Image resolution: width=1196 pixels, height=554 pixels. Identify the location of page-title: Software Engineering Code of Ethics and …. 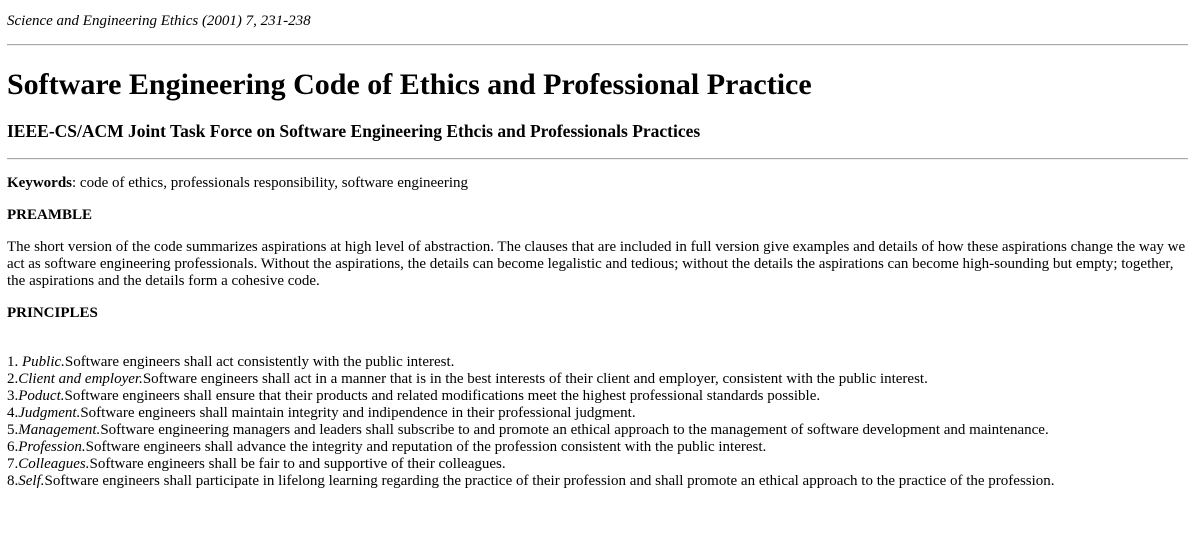
(409, 84).